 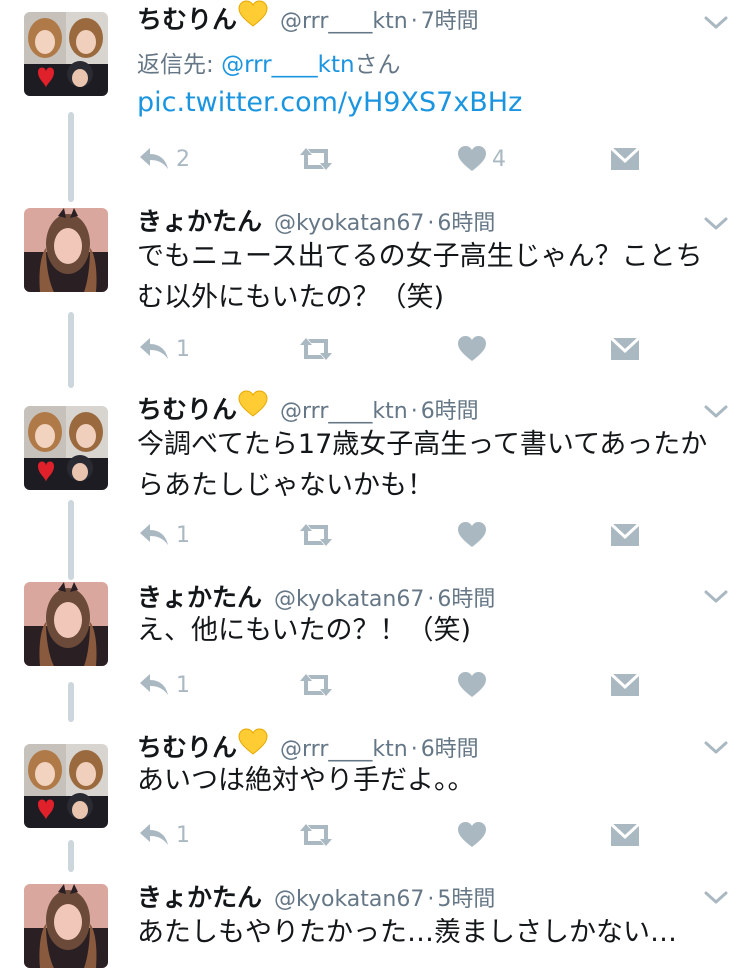 I want to click on reply-to-suffix: さん, so click(x=377, y=65).